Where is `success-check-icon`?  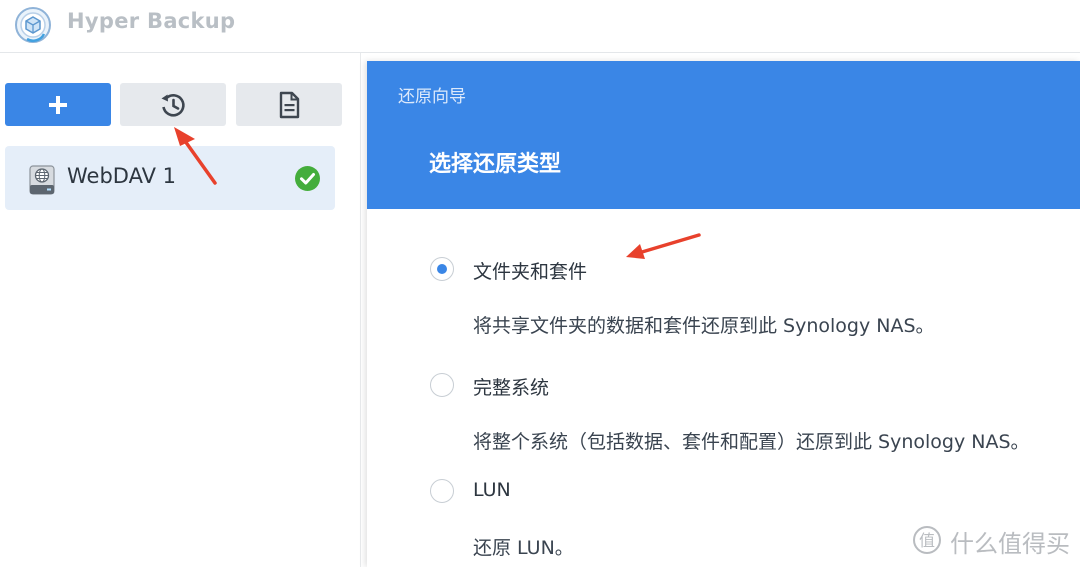
success-check-icon is located at coordinates (307, 178).